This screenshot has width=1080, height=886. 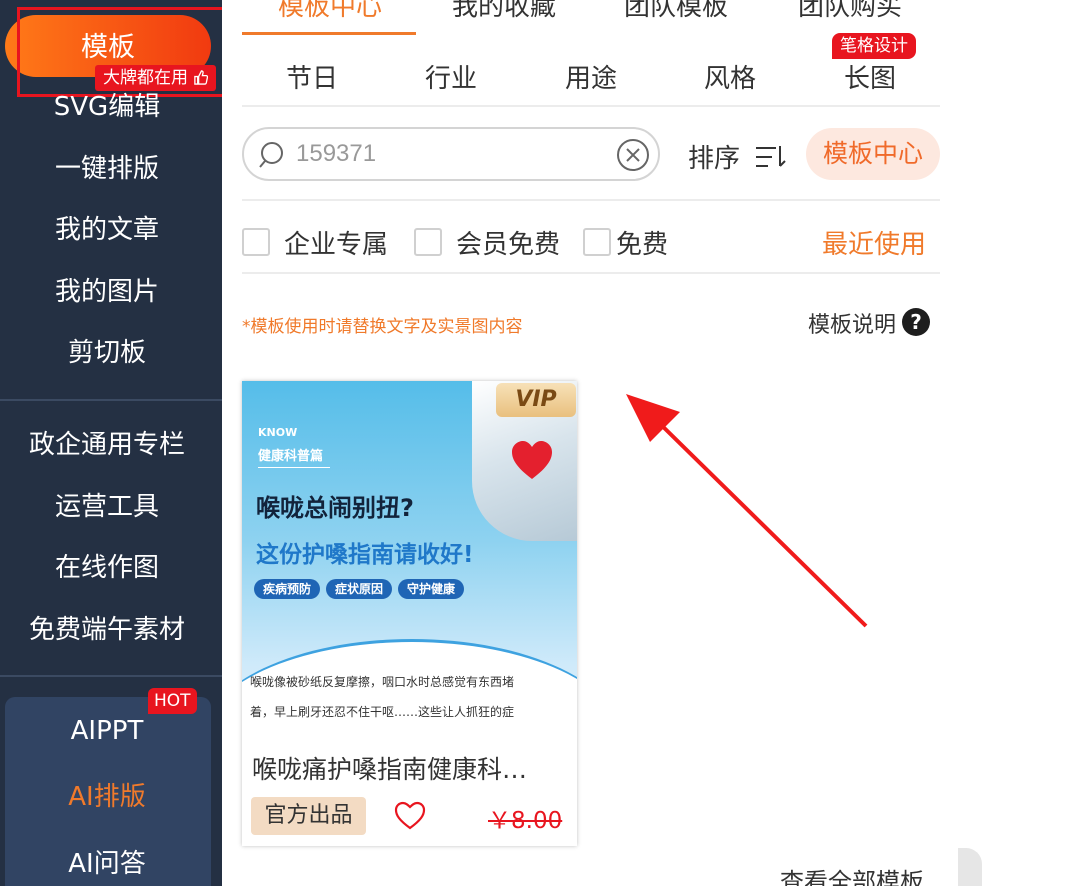 What do you see at coordinates (873, 154) in the screenshot?
I see `template-center-button: 模板中心` at bounding box center [873, 154].